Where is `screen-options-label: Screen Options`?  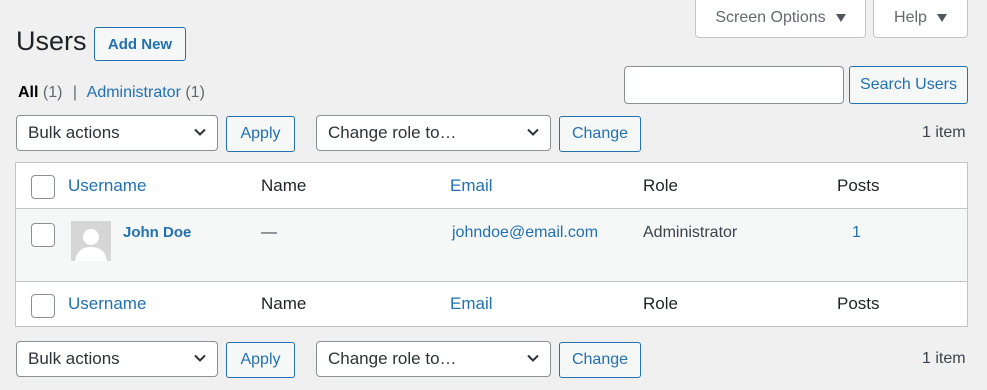
screen-options-label: Screen Options is located at coordinates (770, 17).